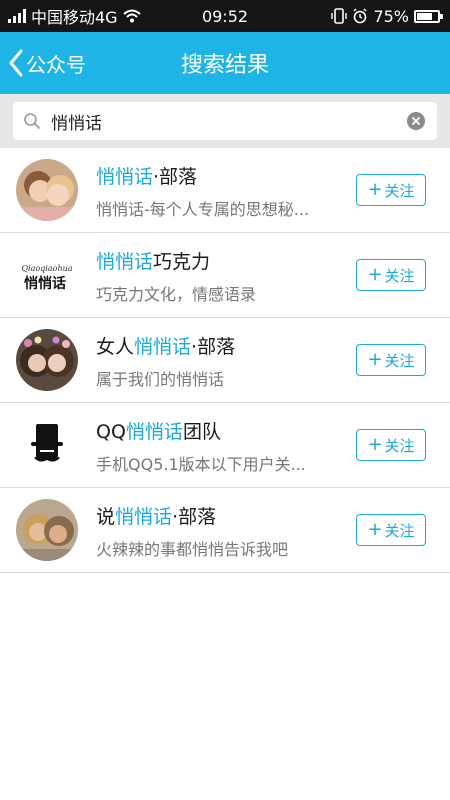 The width and height of the screenshot is (450, 800). What do you see at coordinates (391, 16) in the screenshot?
I see `battery-percent: 75%` at bounding box center [391, 16].